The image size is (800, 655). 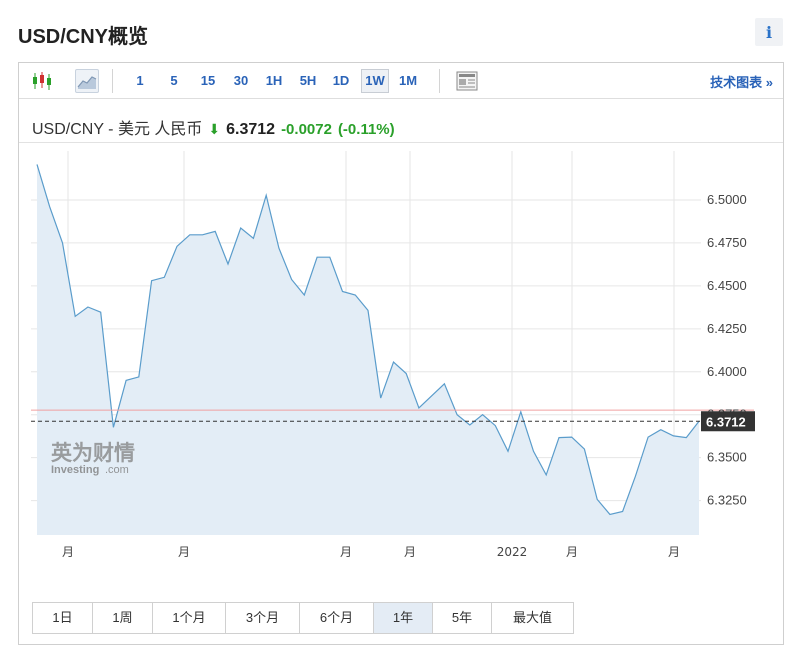 What do you see at coordinates (83, 37) in the screenshot?
I see `page-title: USD/CNY概览` at bounding box center [83, 37].